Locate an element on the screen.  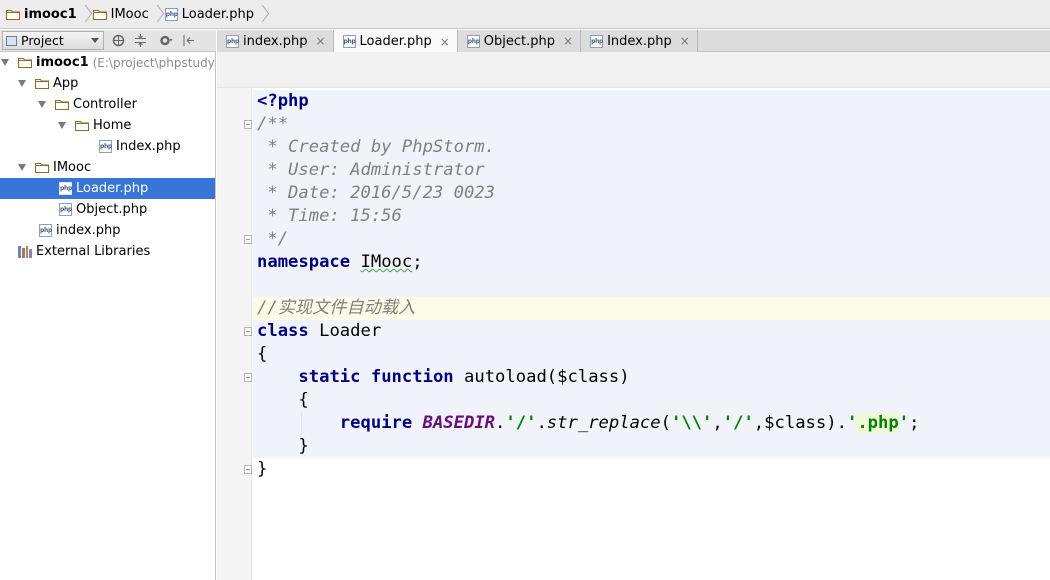
tab-loader-php: php Loader.php × is located at coordinates (395, 41).